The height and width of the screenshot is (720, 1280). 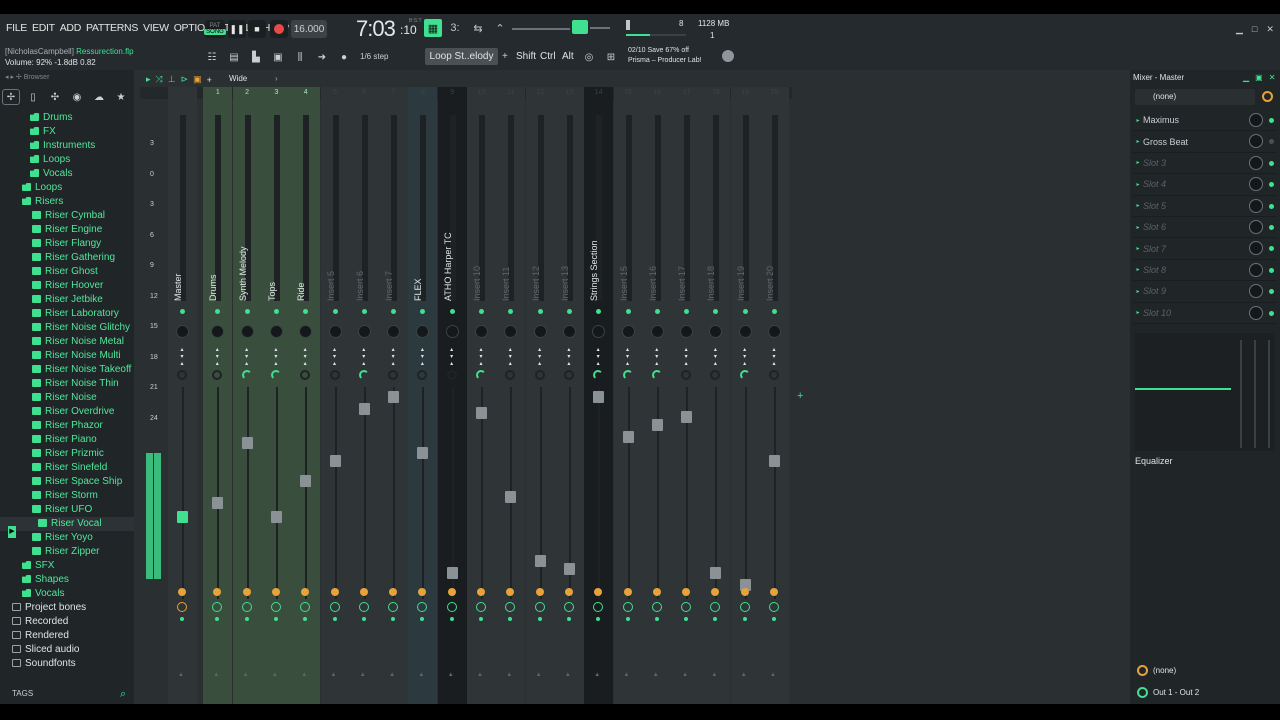 I want to click on browser-file: Riser Yoyo, so click(x=67, y=538).